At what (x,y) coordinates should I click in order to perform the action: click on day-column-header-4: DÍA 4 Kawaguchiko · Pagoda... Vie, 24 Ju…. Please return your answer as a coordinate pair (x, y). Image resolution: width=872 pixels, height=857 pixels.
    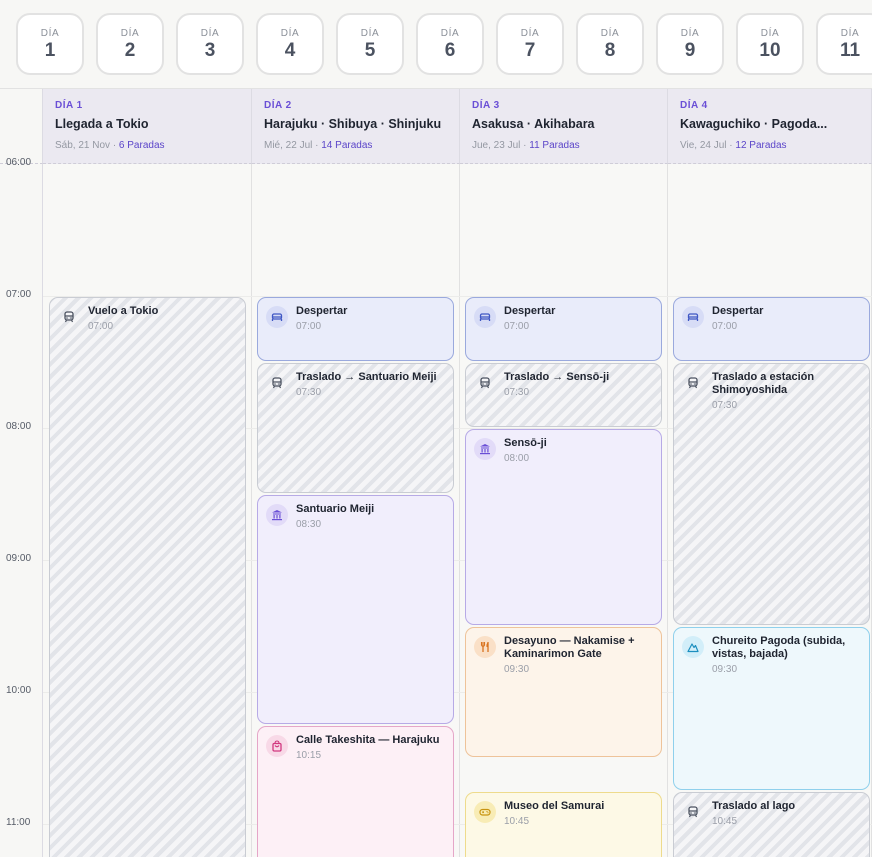
    Looking at the image, I should click on (770, 126).